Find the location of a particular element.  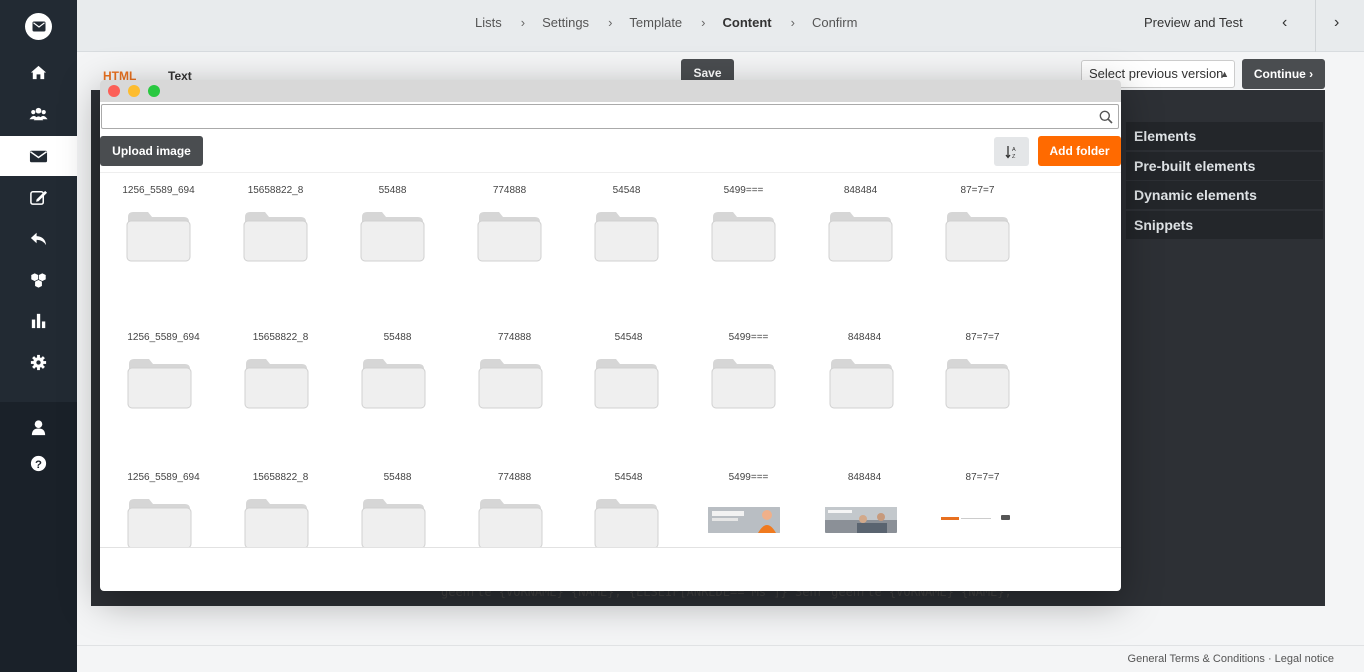

bar-chart-icon is located at coordinates (38, 320).